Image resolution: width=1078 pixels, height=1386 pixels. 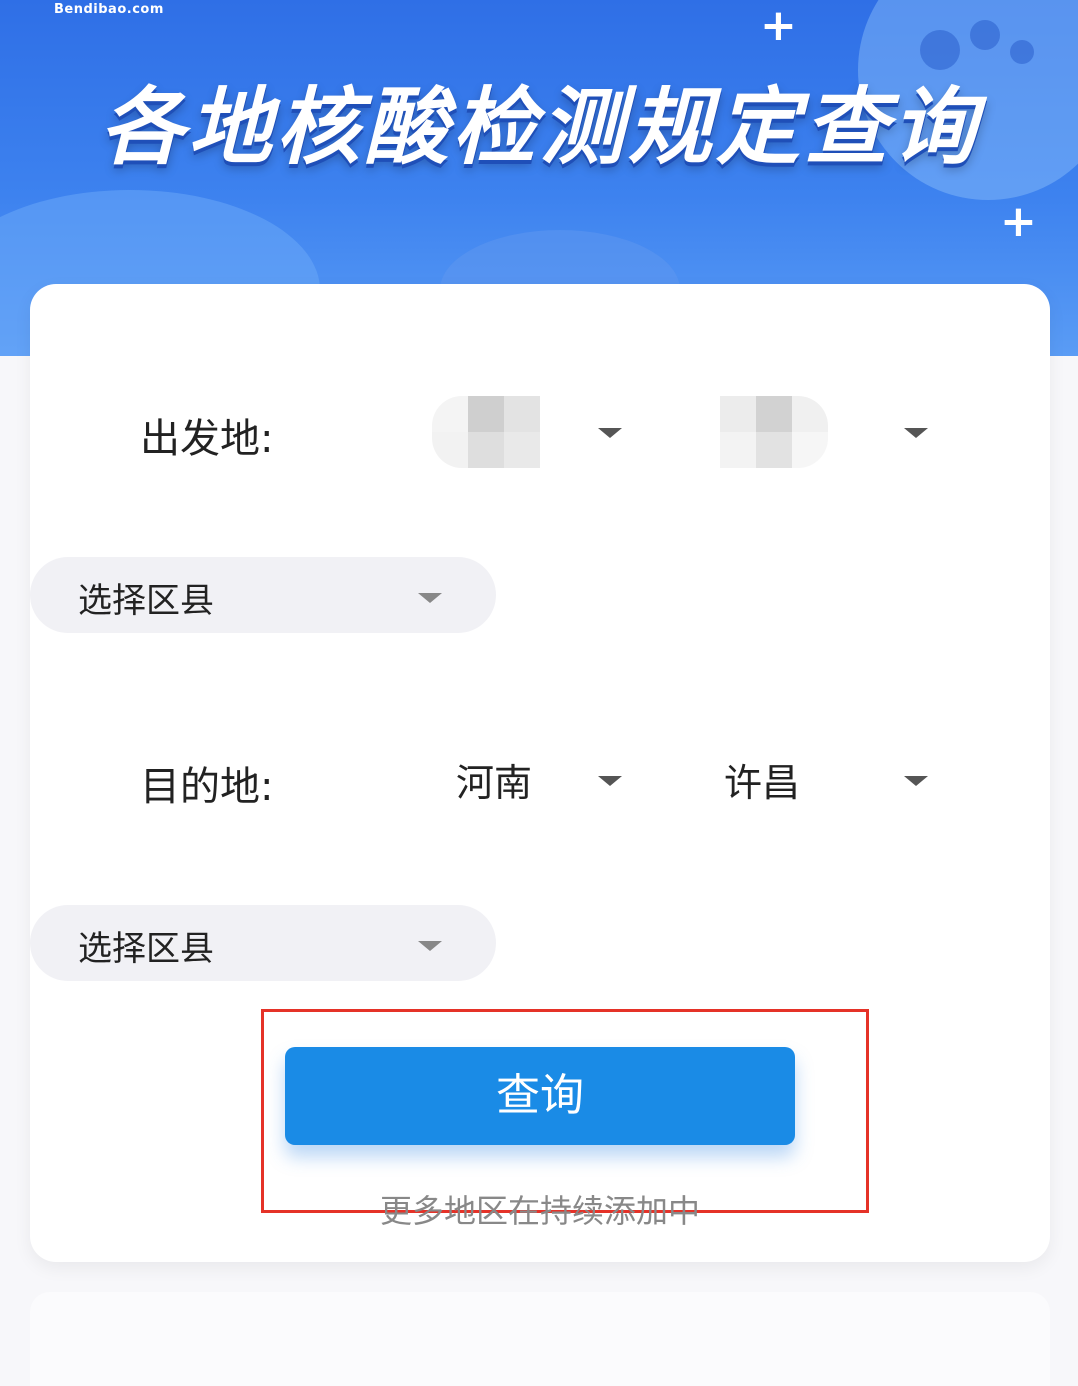 I want to click on footer-hint: 更多地区在持续添加中, so click(x=539, y=1211).